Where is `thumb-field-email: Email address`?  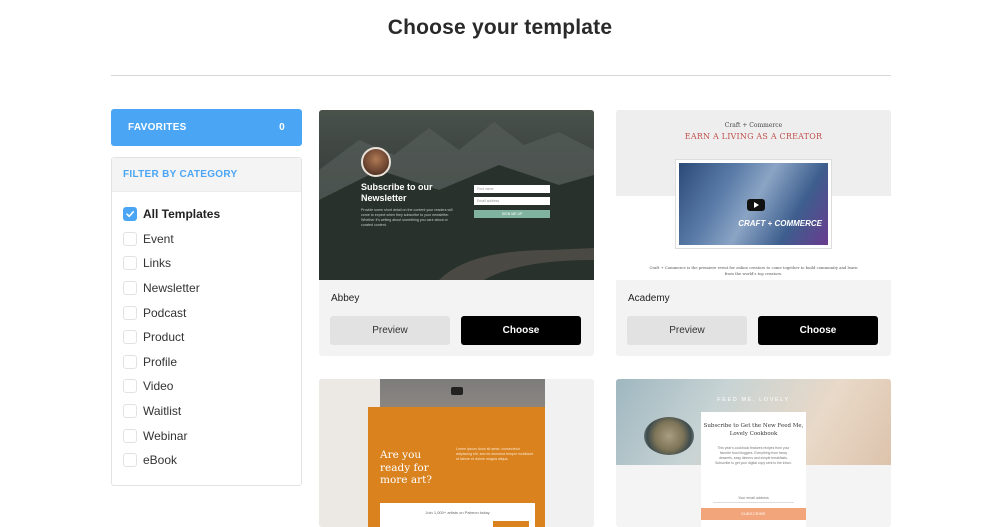 thumb-field-email: Email address is located at coordinates (512, 201).